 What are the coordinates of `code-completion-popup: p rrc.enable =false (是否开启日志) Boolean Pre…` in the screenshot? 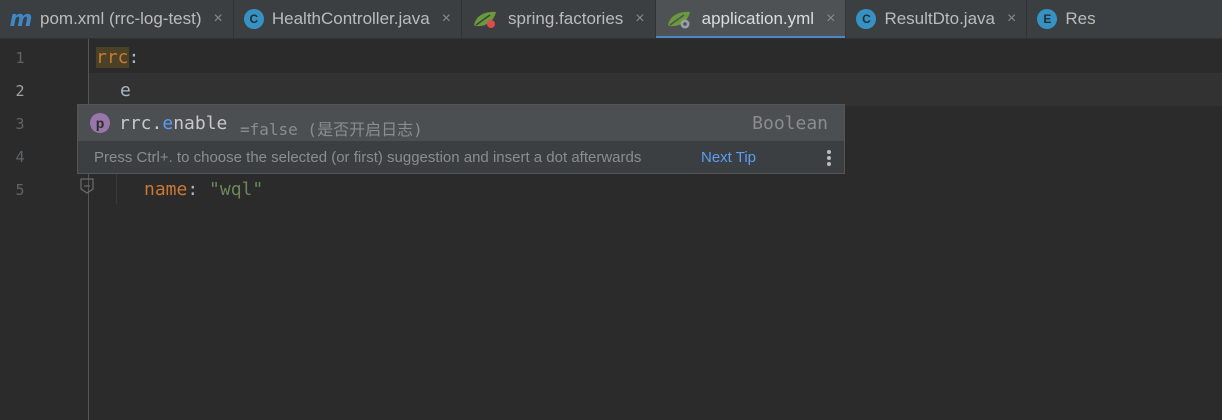 It's located at (461, 139).